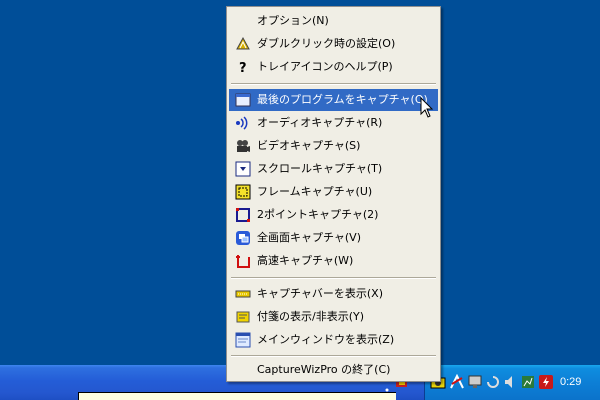 The image size is (600, 400). I want to click on menu-item-label: ダブルクリック時の設定(O), so click(326, 43).